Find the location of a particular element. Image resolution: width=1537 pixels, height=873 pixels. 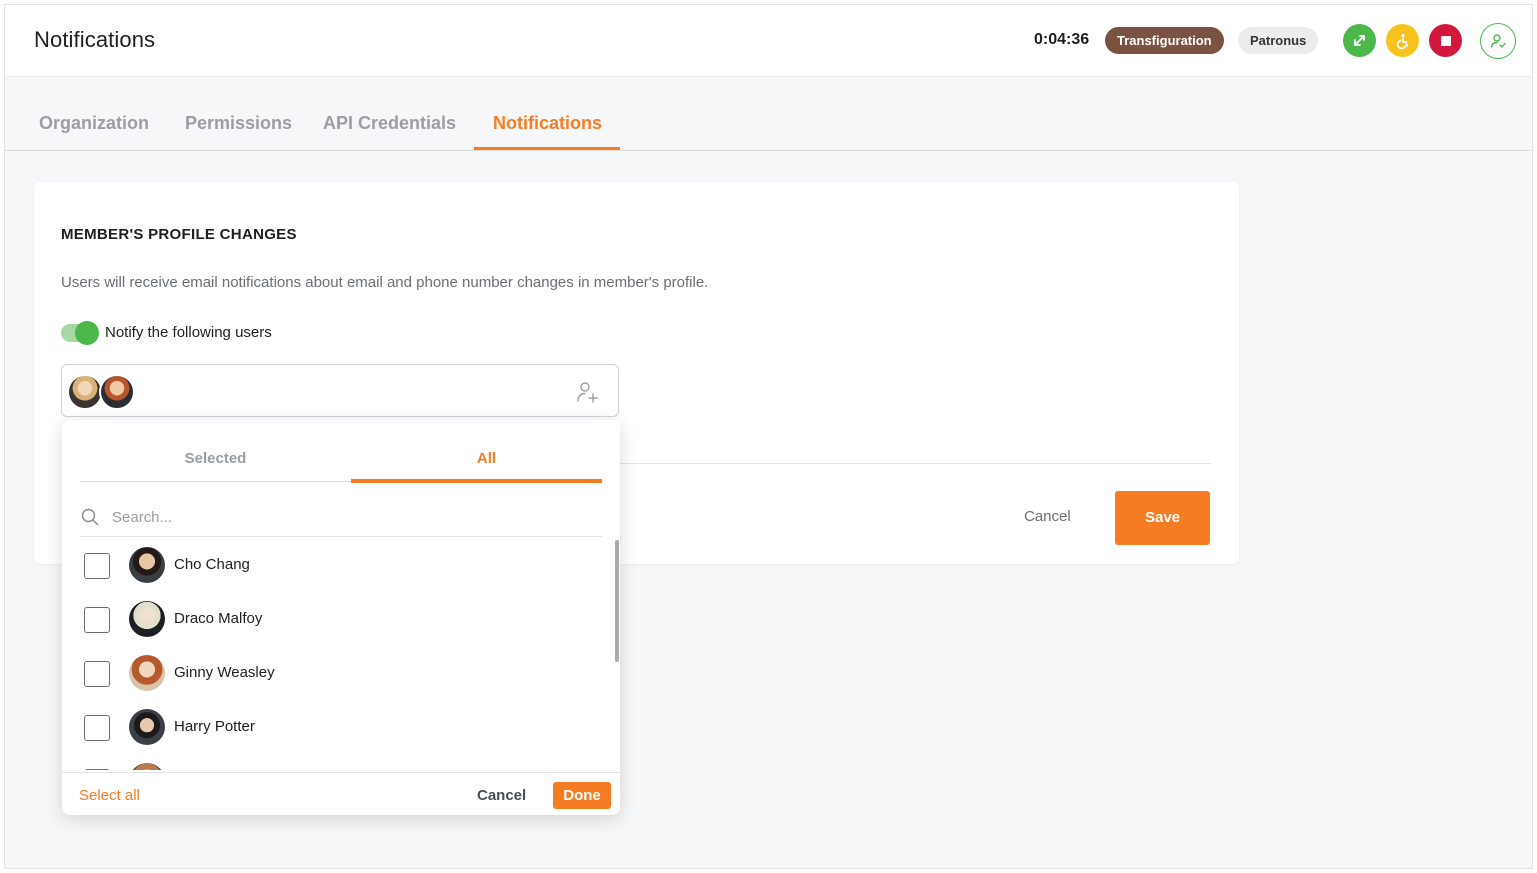

tab-permissions: Permissions is located at coordinates (238, 123).